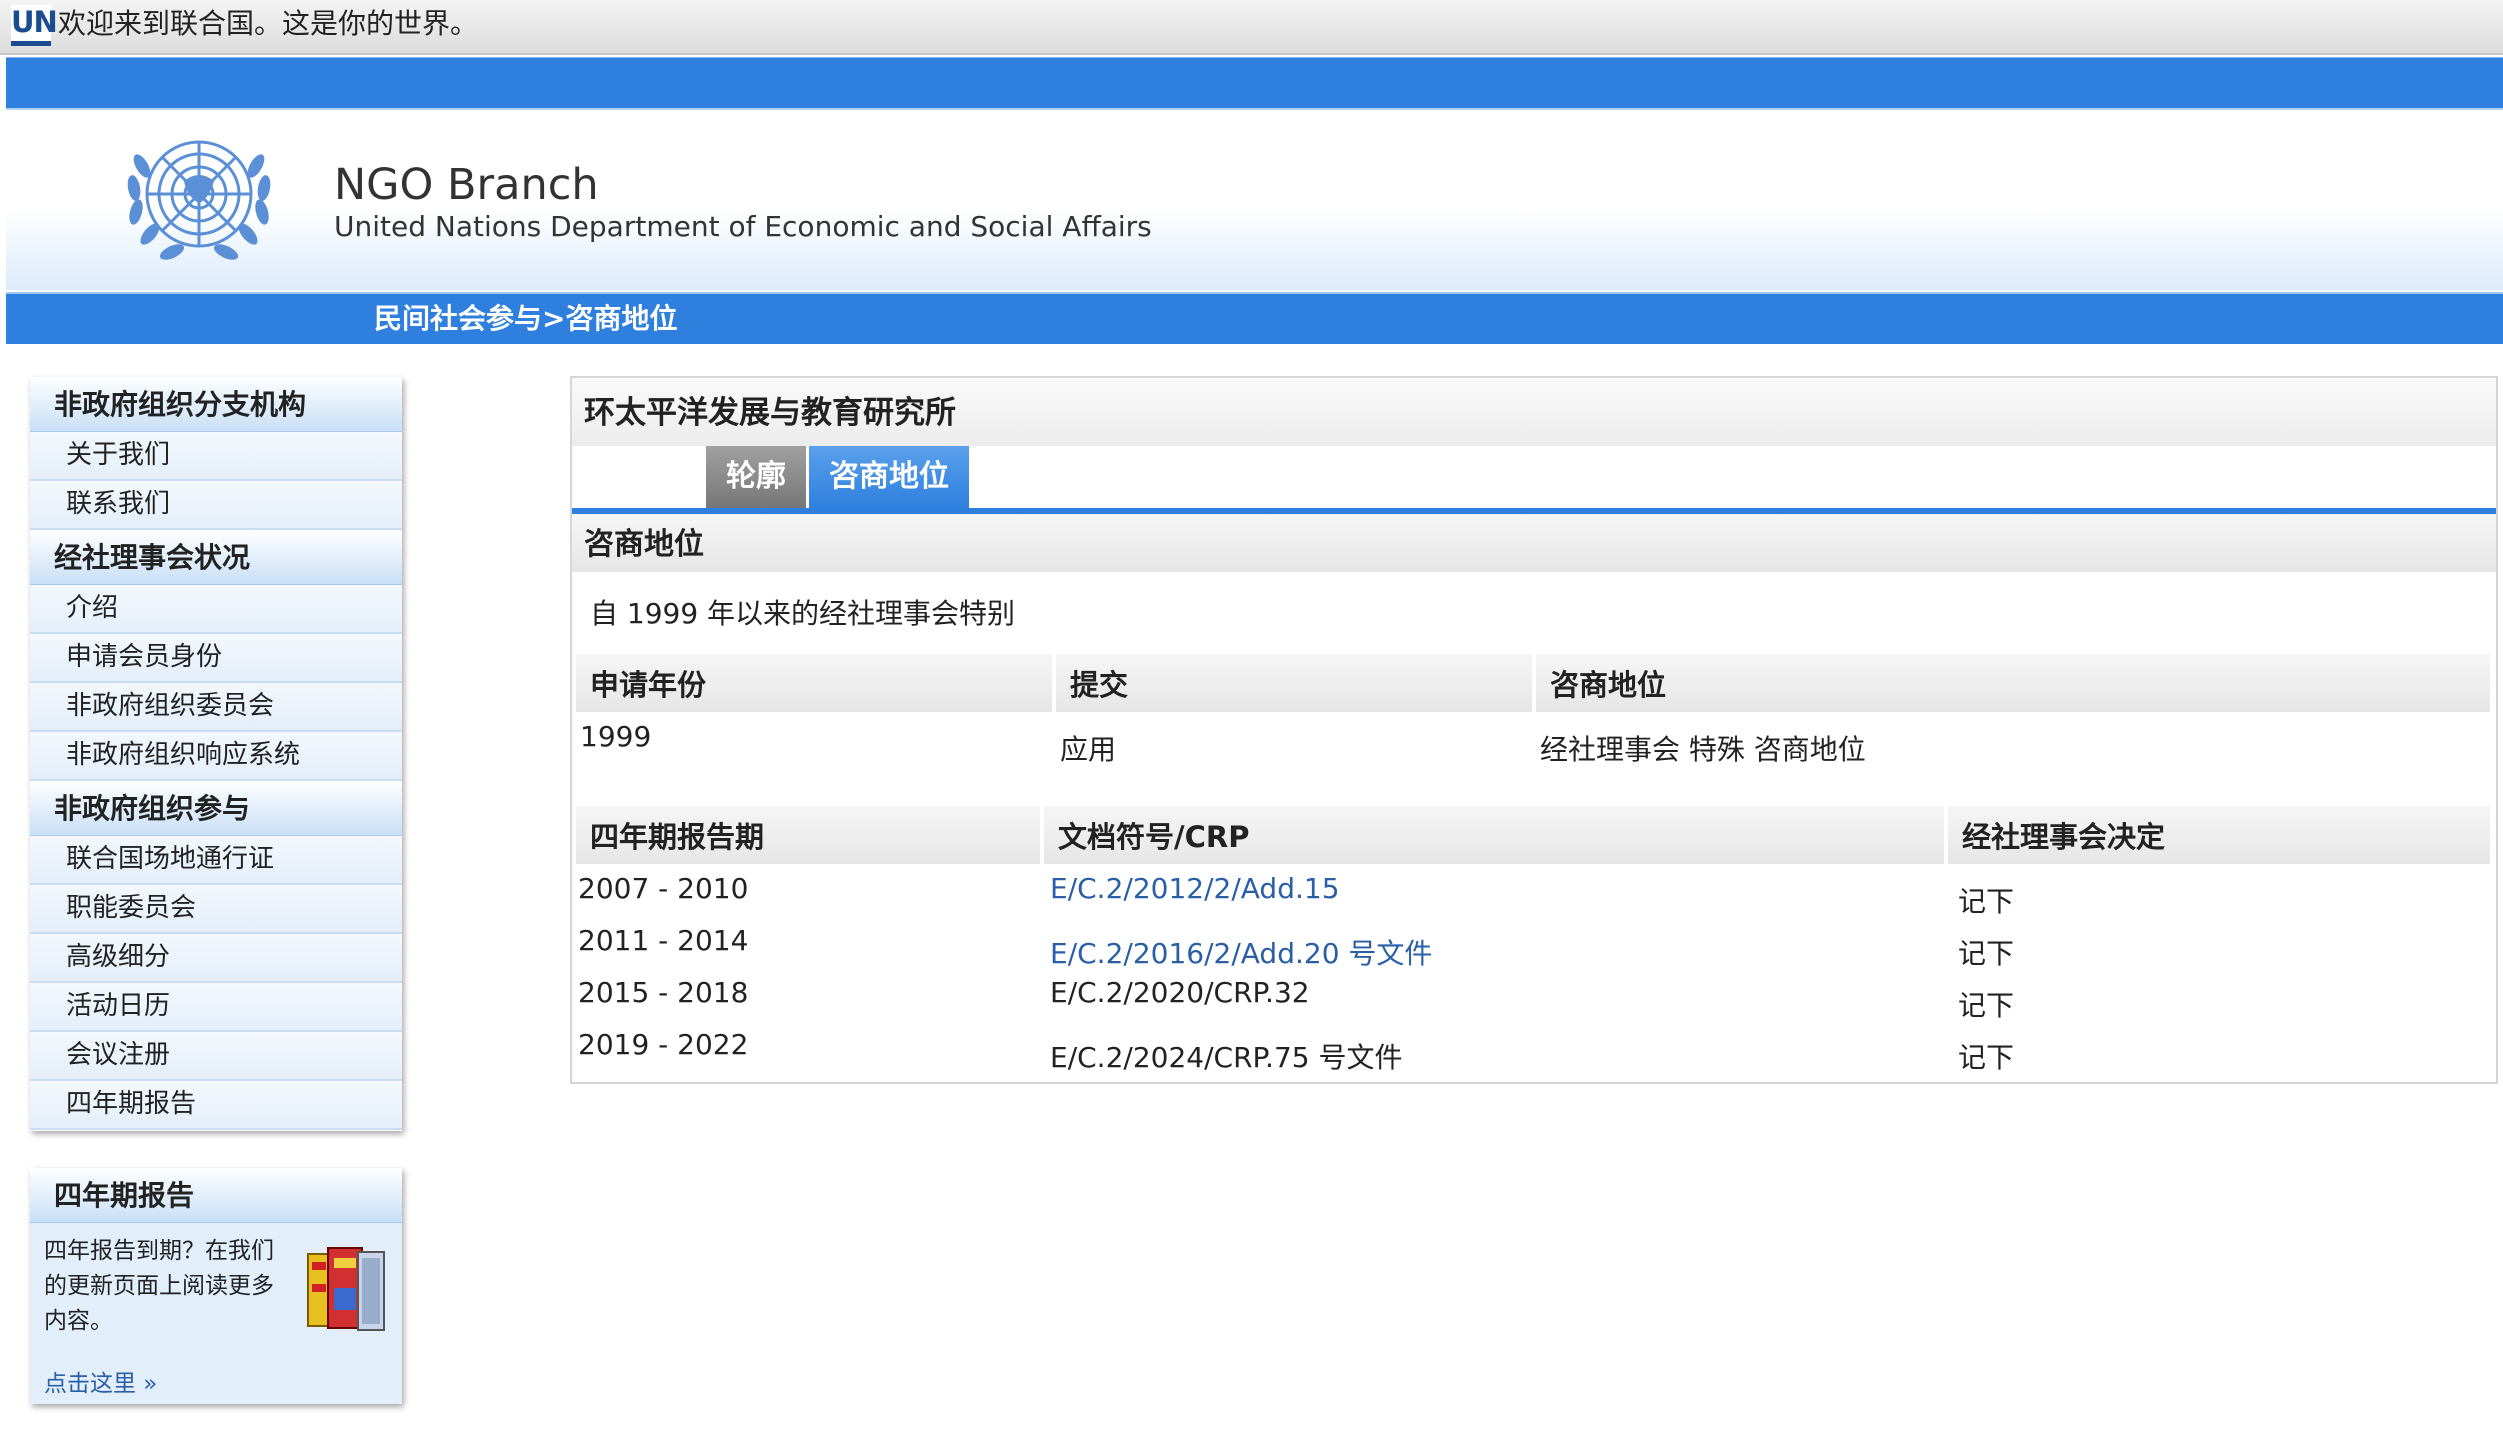  What do you see at coordinates (1254, 318) in the screenshot?
I see `breadcrumb-bar: 民间社会参与>咨商地位` at bounding box center [1254, 318].